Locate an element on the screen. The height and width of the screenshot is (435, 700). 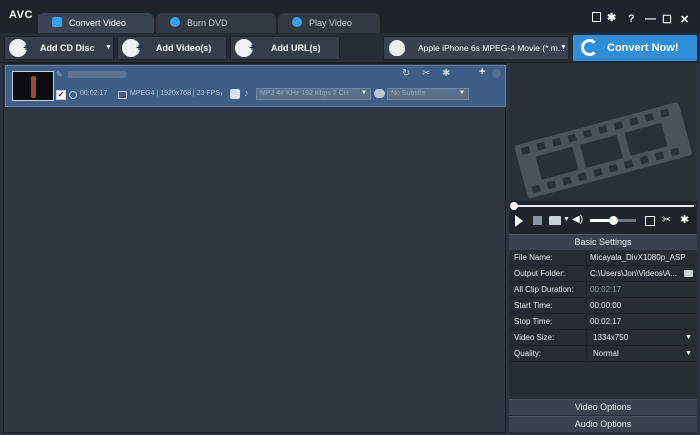
tab-label: Convert Video is located at coordinates (97, 23).